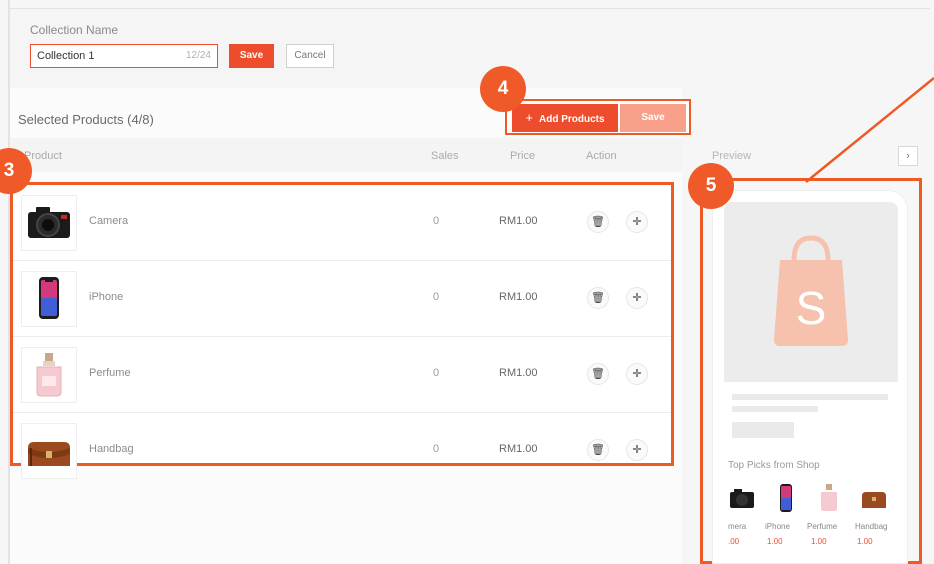  What do you see at coordinates (711, 186) in the screenshot?
I see `callout-badge-5: 5` at bounding box center [711, 186].